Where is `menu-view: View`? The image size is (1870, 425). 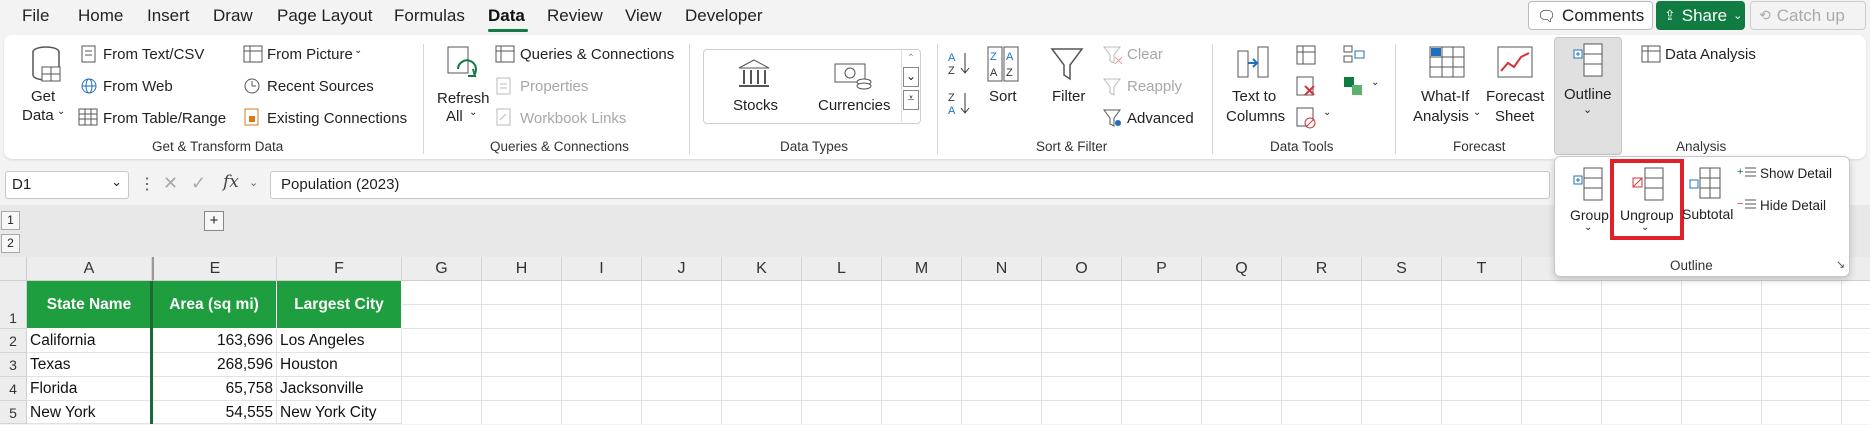 menu-view: View is located at coordinates (643, 16).